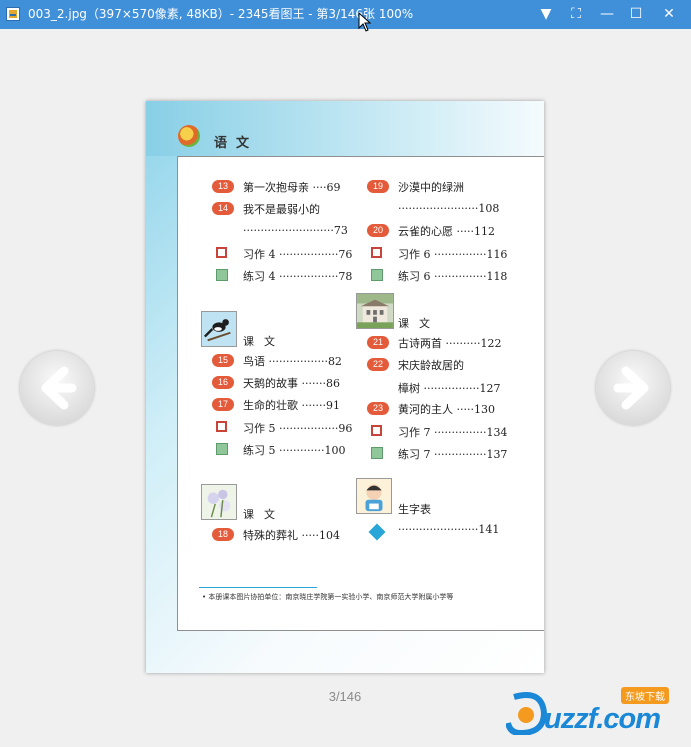  What do you see at coordinates (453, 432) in the screenshot?
I see `exercise-title: 习作 7 ···············134` at bounding box center [453, 432].